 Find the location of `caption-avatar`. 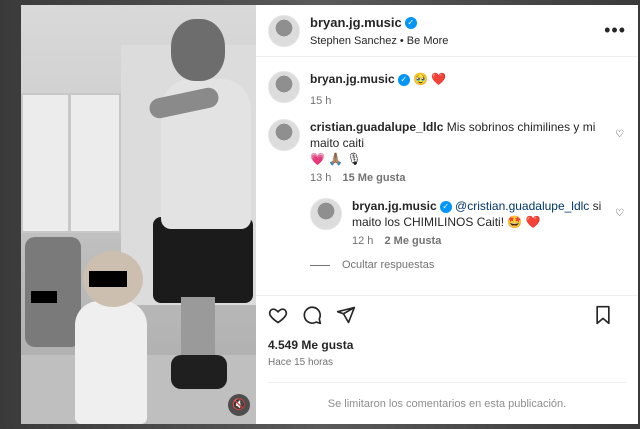

caption-avatar is located at coordinates (284, 87).